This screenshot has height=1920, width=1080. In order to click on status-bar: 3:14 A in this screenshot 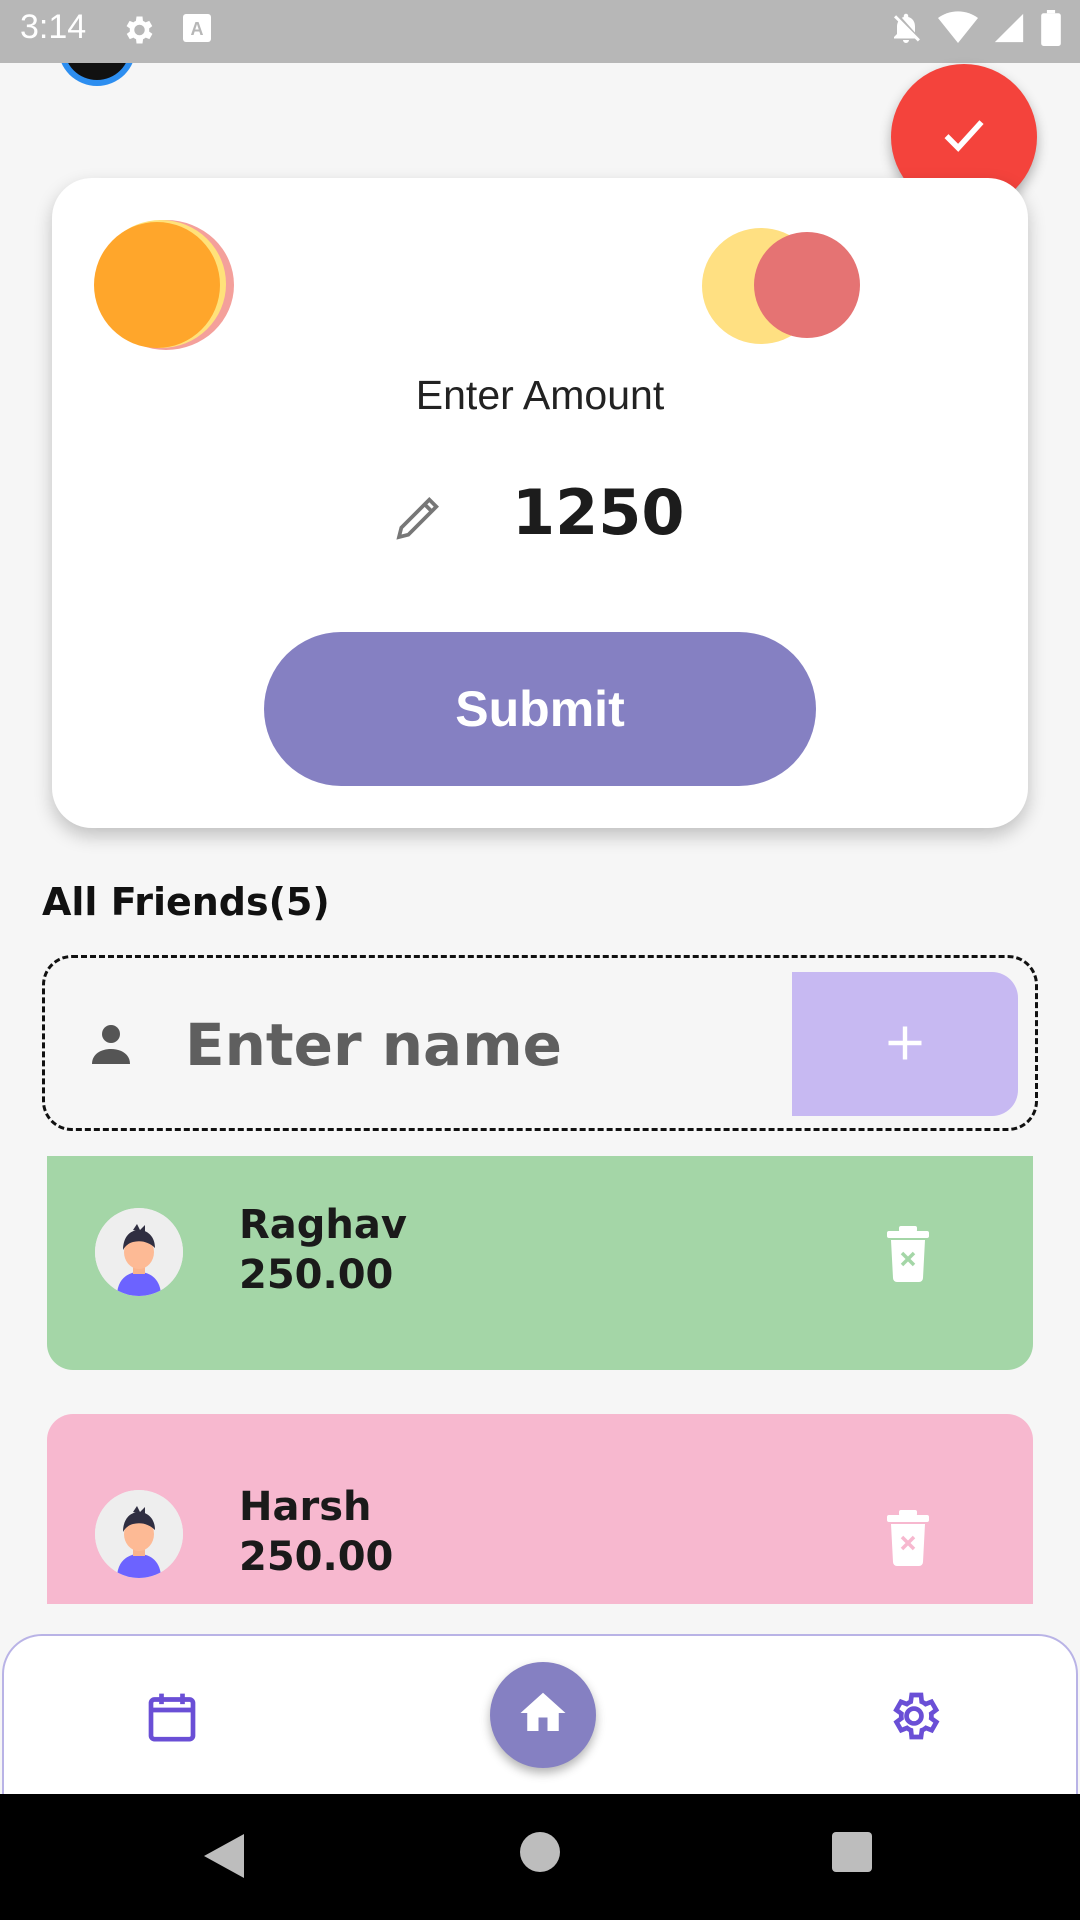, I will do `click(540, 31)`.